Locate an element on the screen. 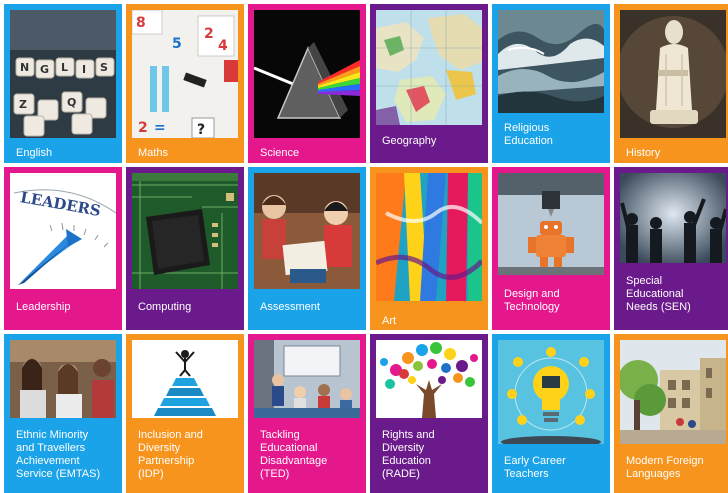  tile-special-educational-needs-label: Special Educational Needs (SEN) is located at coordinates (658, 294).